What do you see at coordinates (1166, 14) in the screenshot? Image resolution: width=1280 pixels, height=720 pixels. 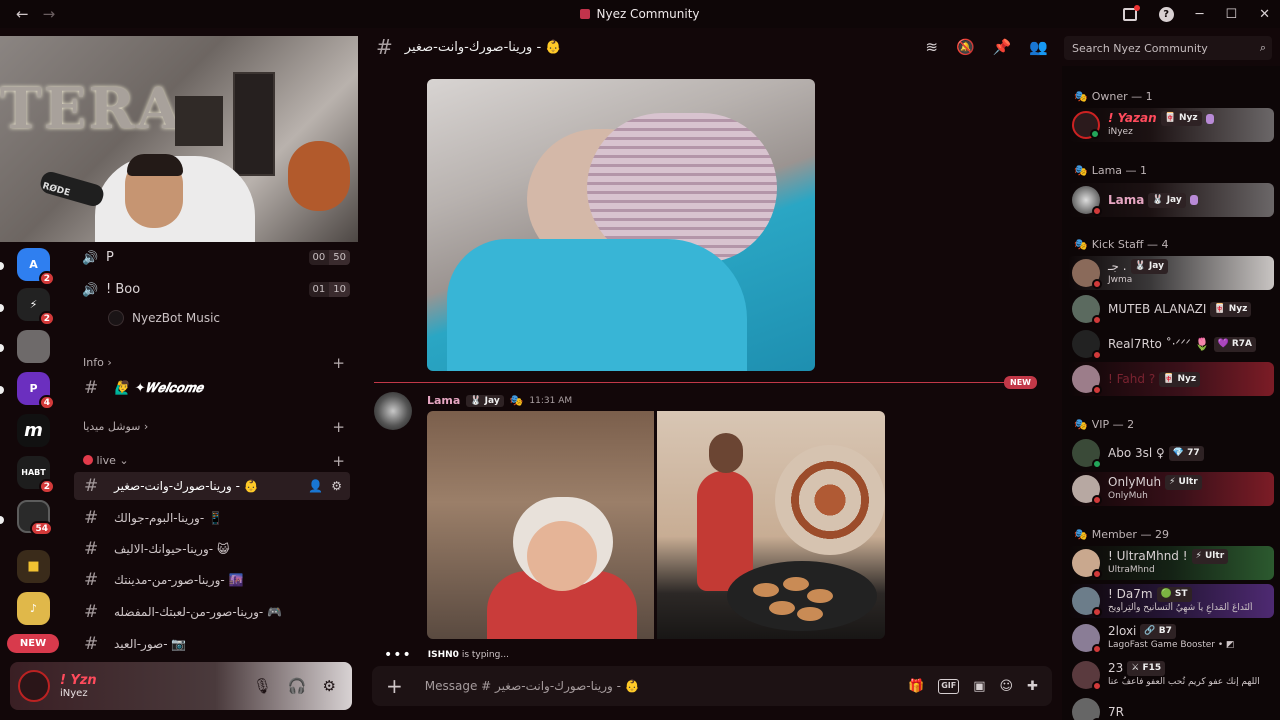 I see `help-icon: ?` at bounding box center [1166, 14].